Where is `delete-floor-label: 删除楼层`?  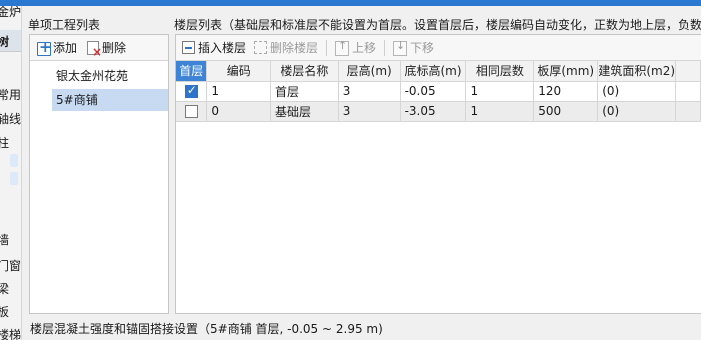 delete-floor-label: 删除楼层 is located at coordinates (294, 48).